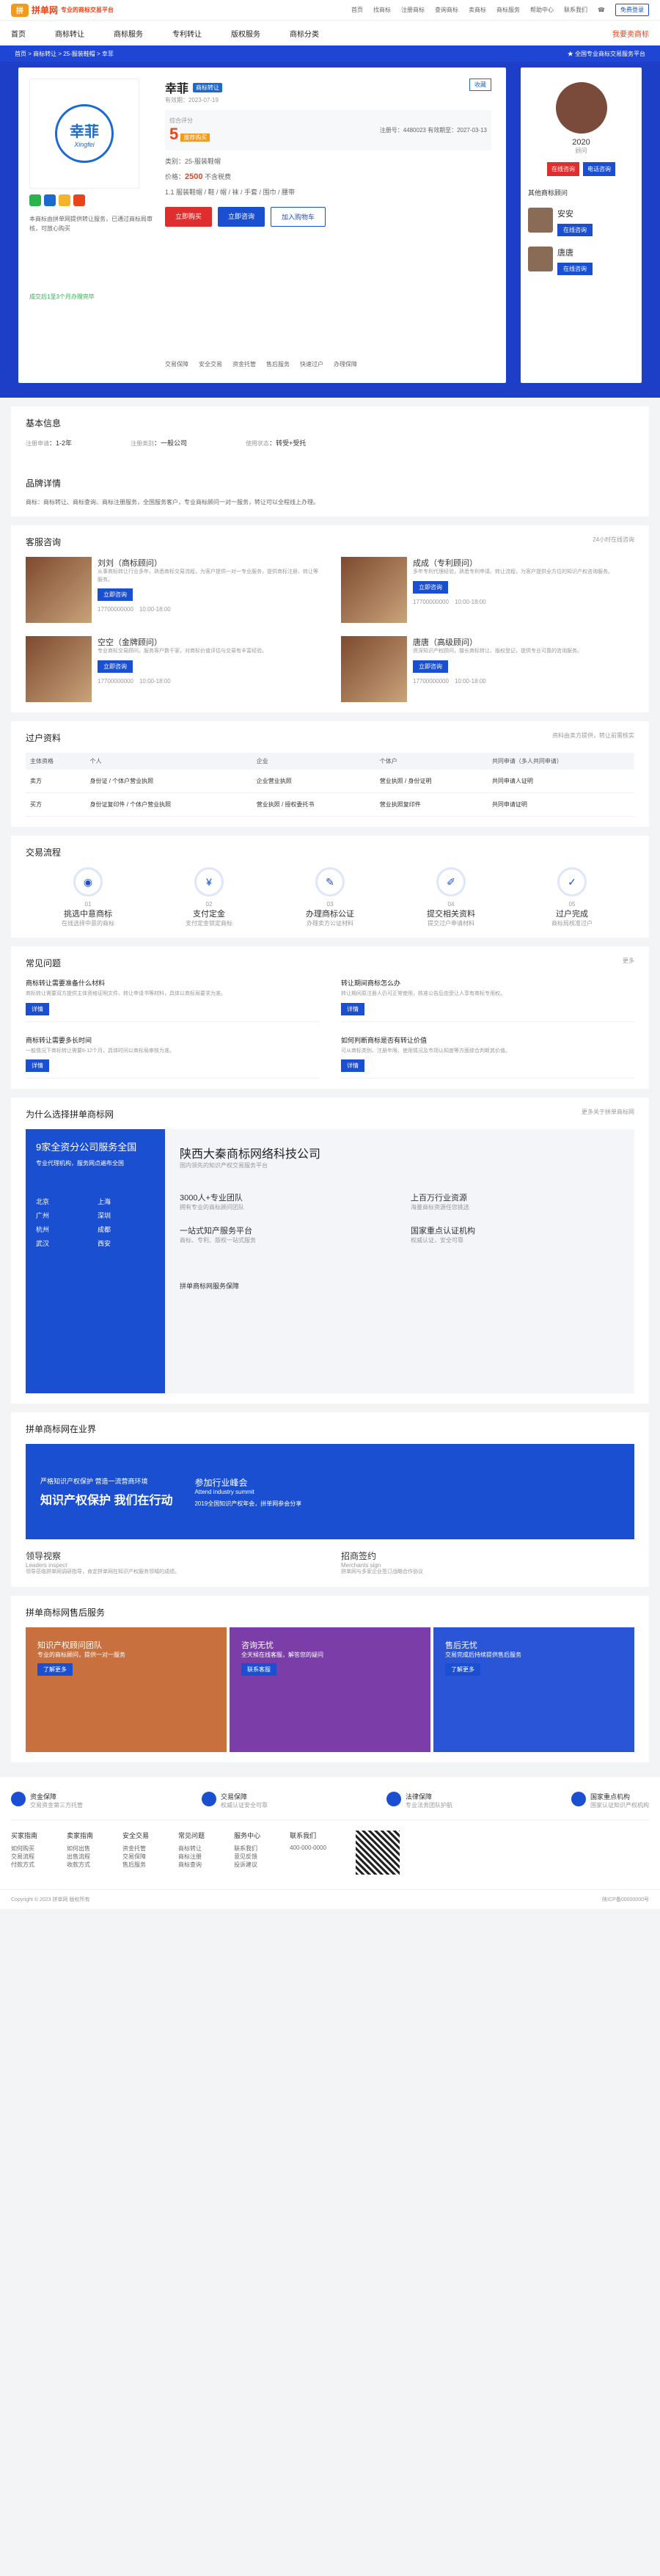 The image size is (660, 2576). I want to click on site-logo: 拼 拼单网 专业的商标交易平台, so click(62, 10).